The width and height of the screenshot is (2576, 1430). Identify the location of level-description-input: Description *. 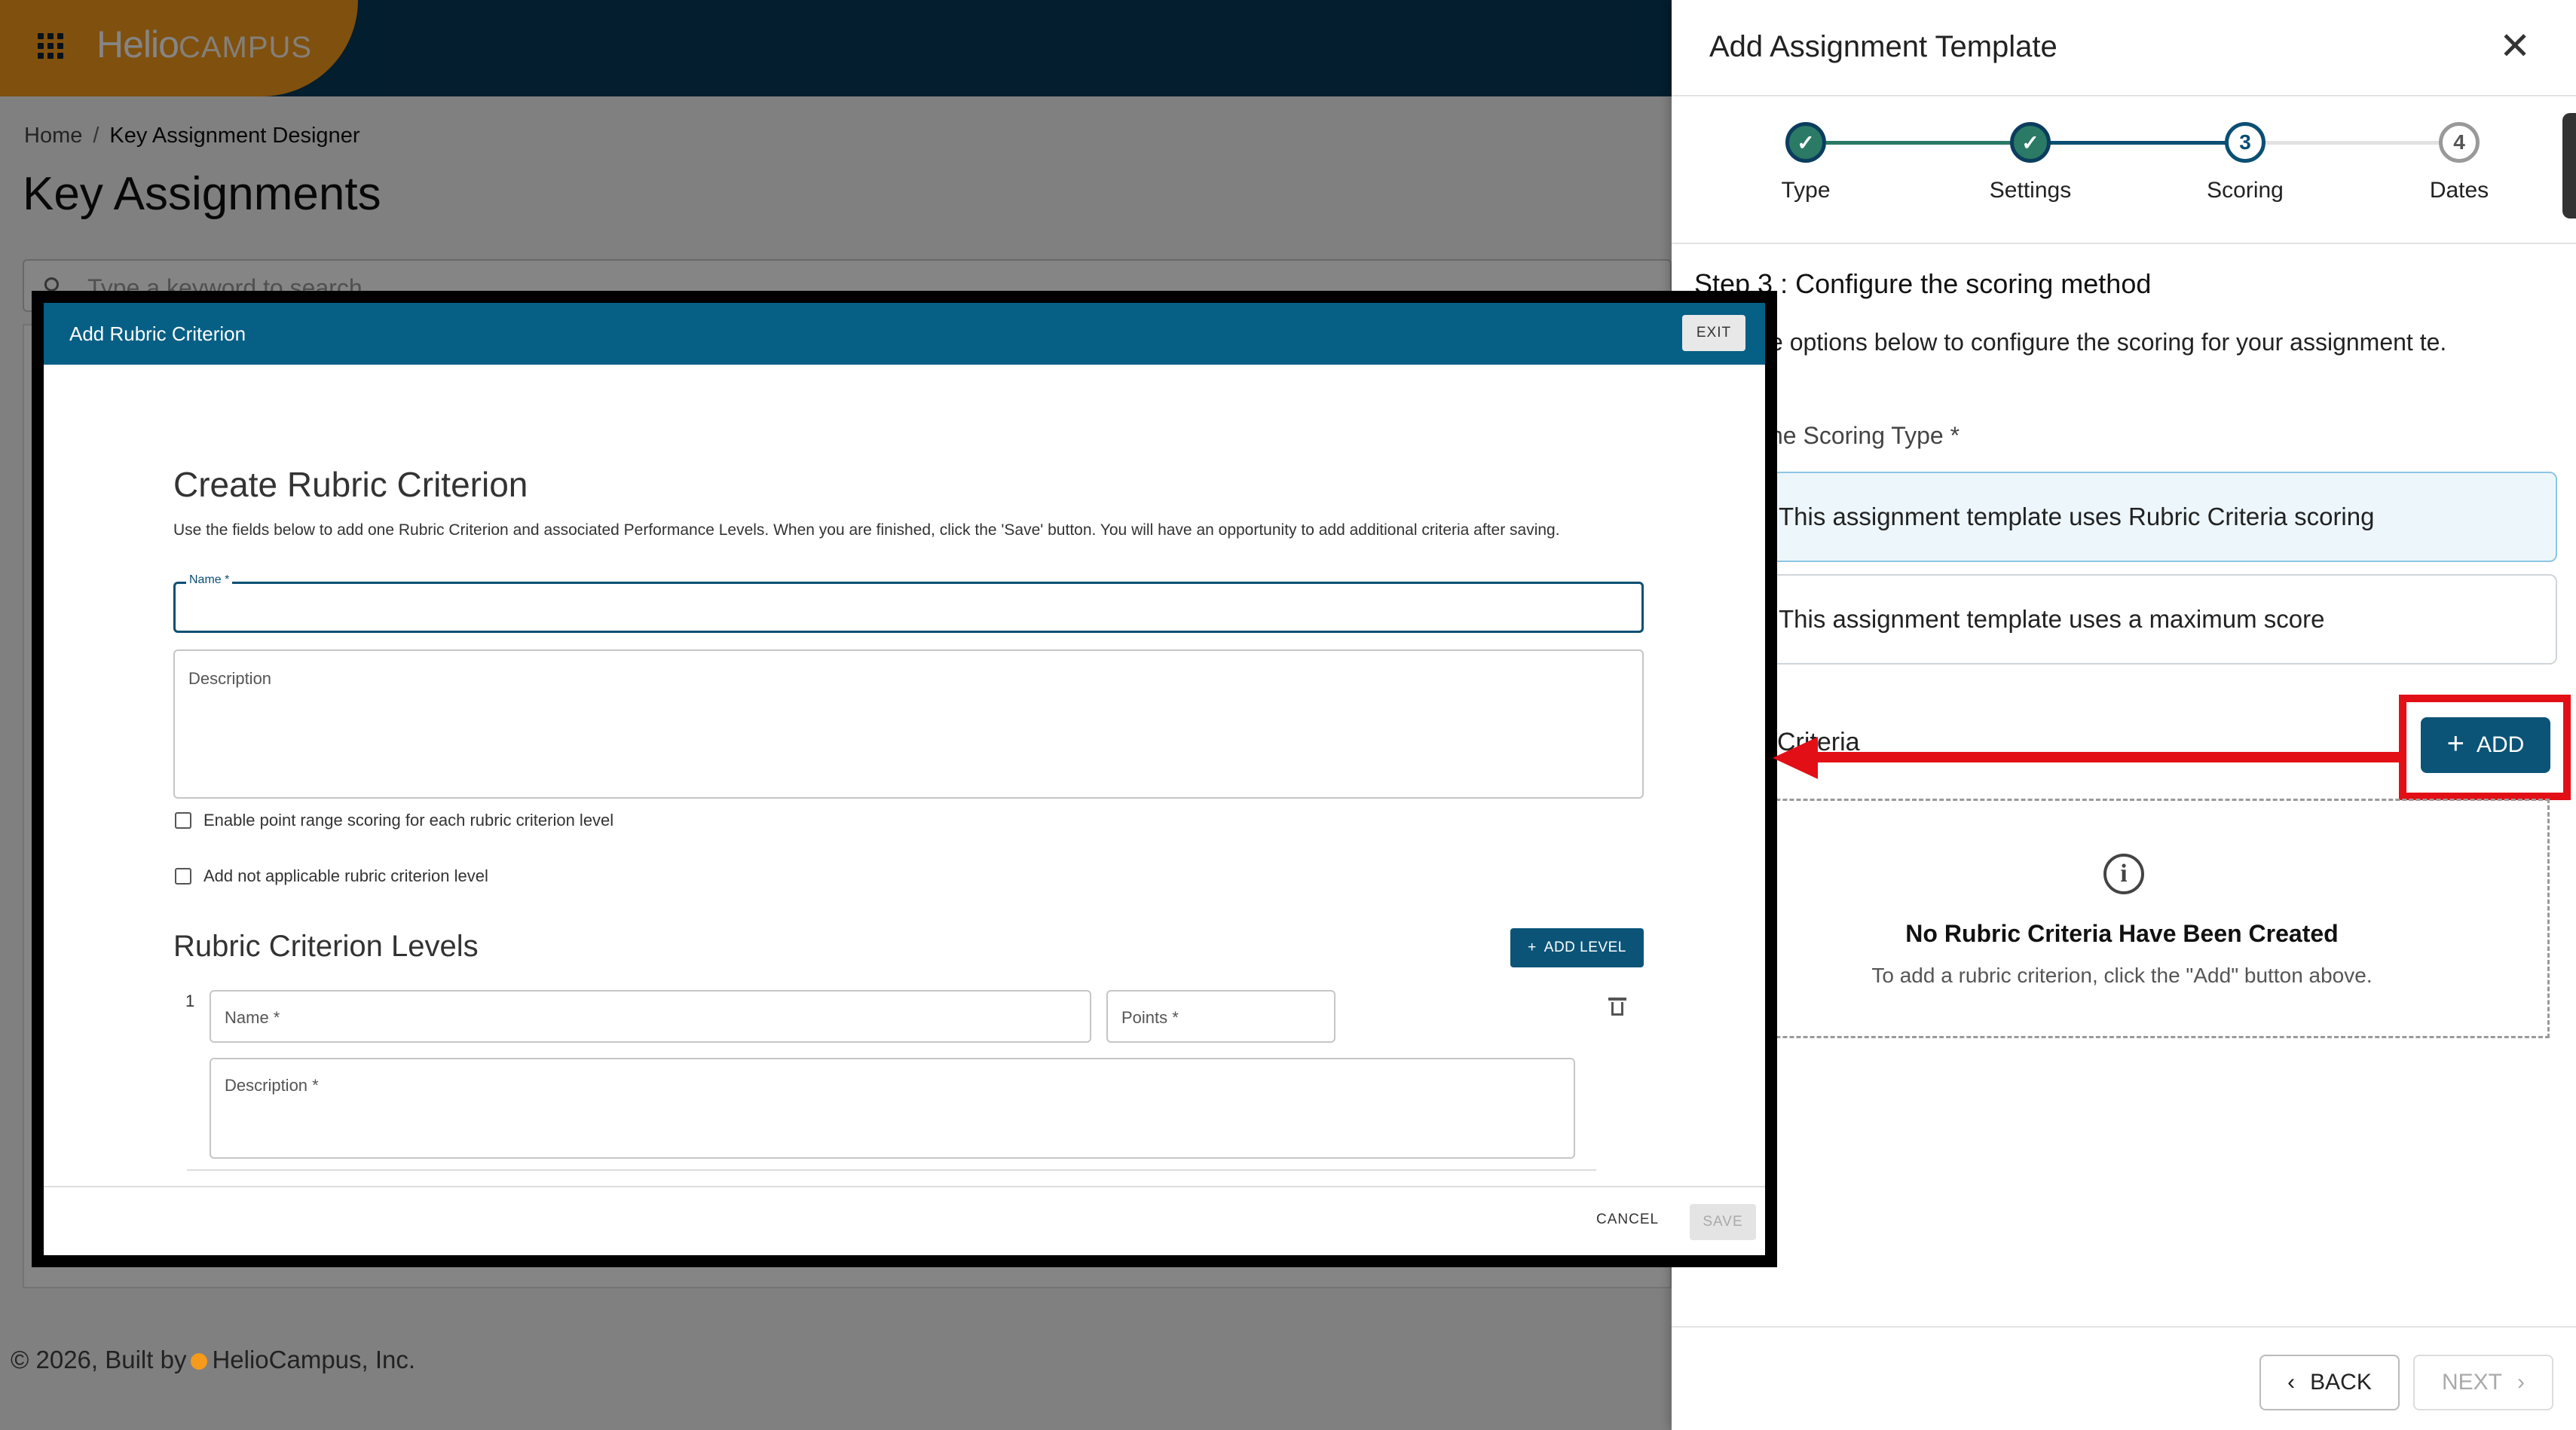
(893, 1109).